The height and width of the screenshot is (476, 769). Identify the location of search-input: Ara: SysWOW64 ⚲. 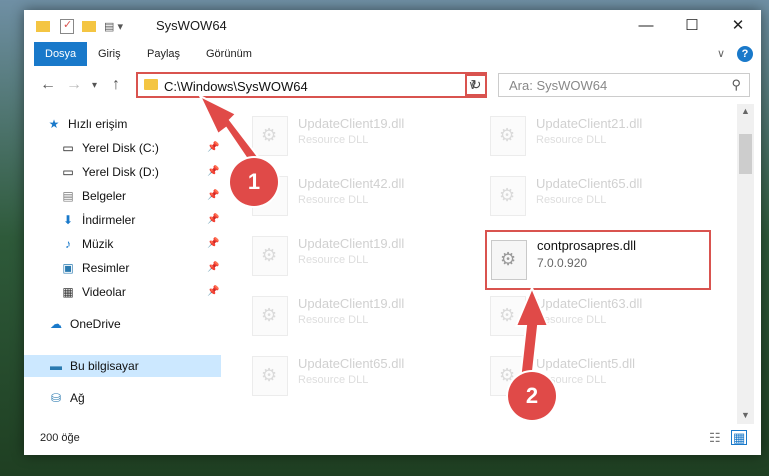
(624, 85).